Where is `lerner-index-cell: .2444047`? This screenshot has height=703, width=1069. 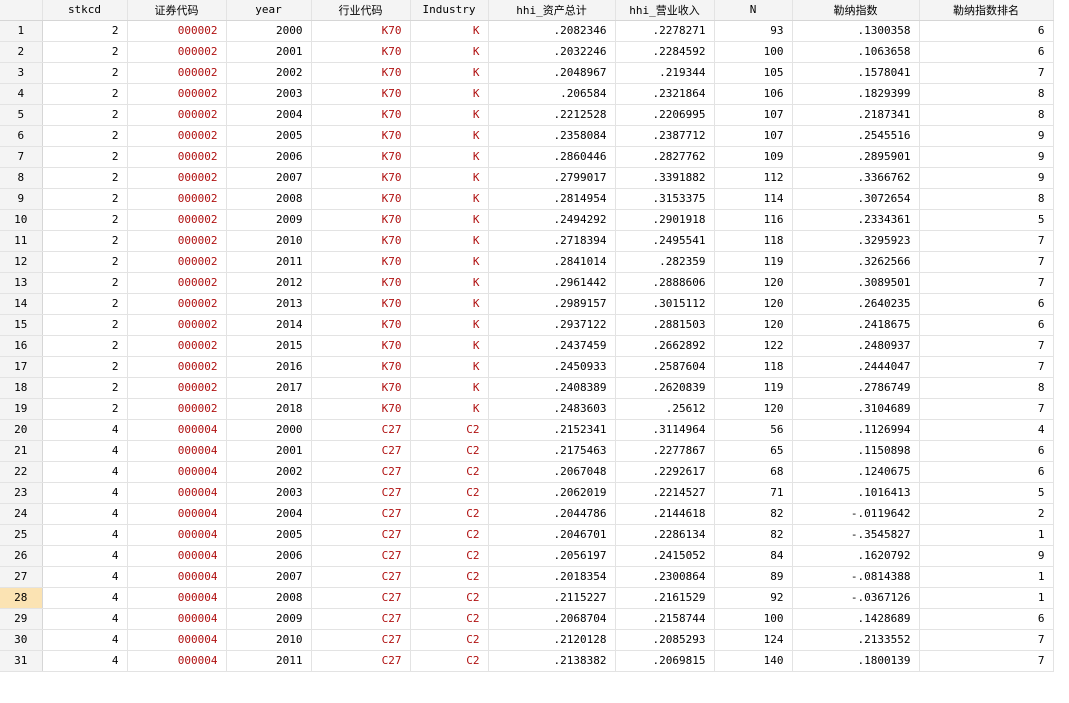 lerner-index-cell: .2444047 is located at coordinates (856, 367).